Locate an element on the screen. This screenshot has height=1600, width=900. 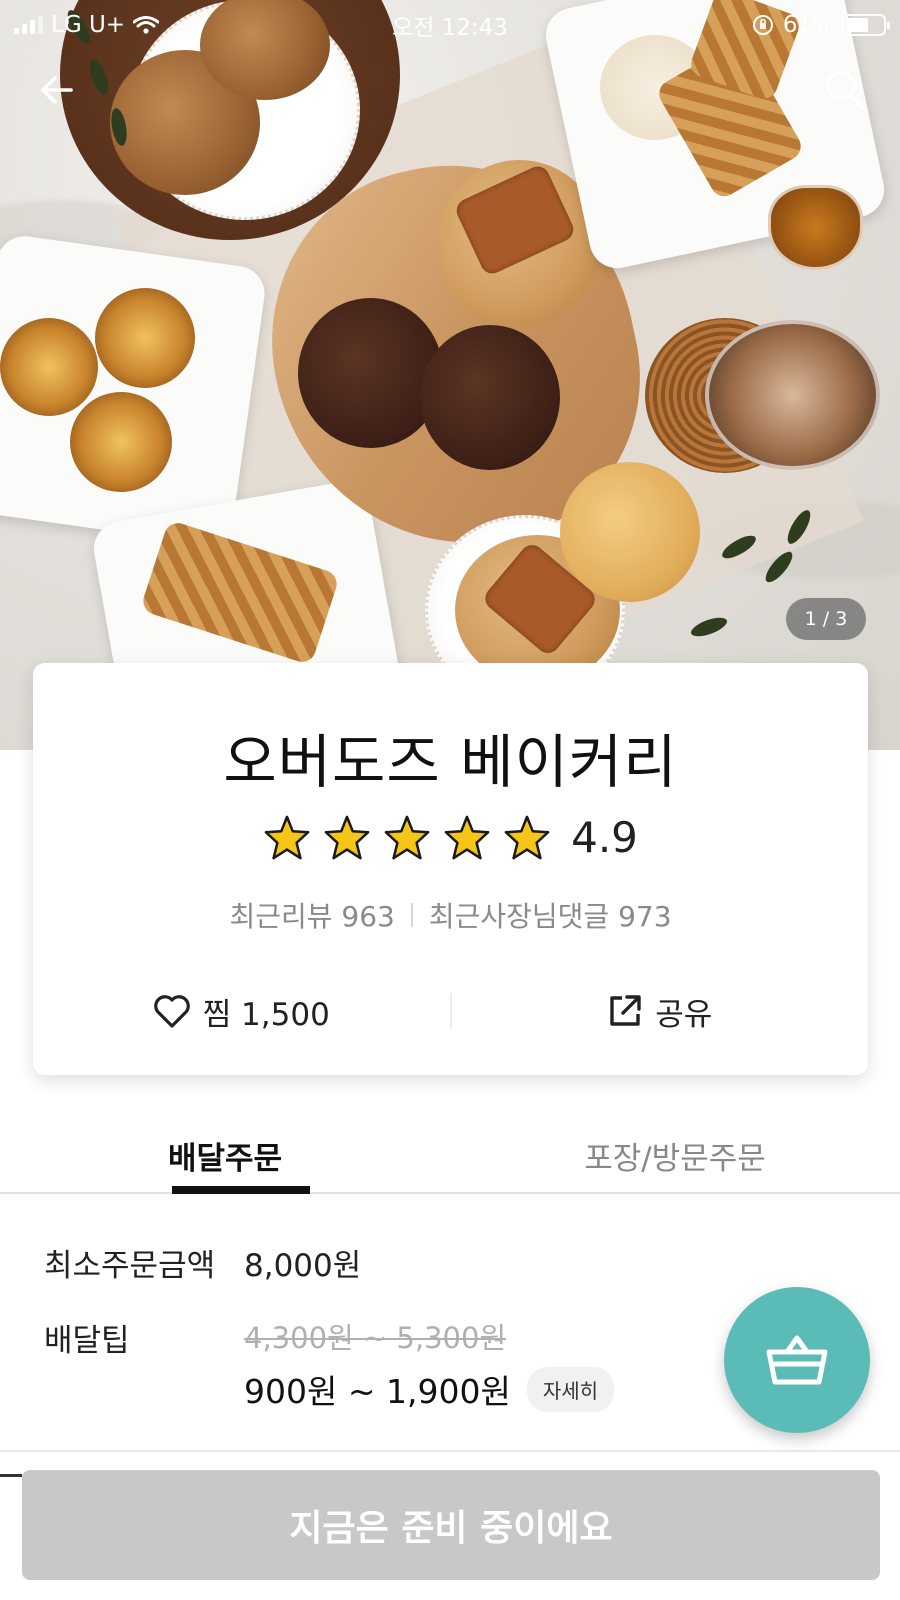
cart-button is located at coordinates (797, 1360).